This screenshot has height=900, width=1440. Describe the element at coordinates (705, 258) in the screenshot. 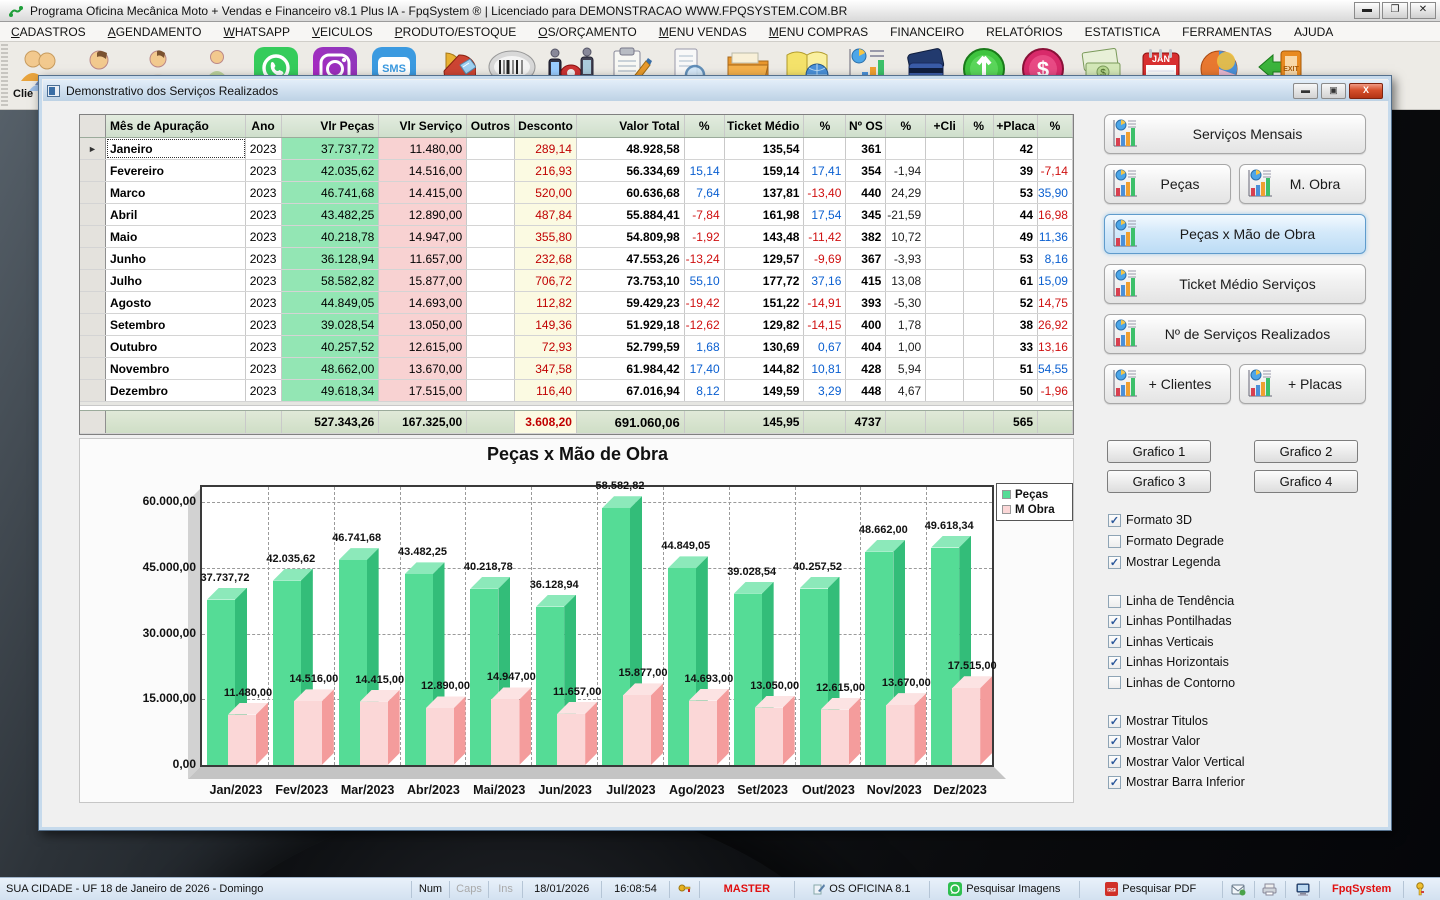

I see `cell: -13,24` at that location.